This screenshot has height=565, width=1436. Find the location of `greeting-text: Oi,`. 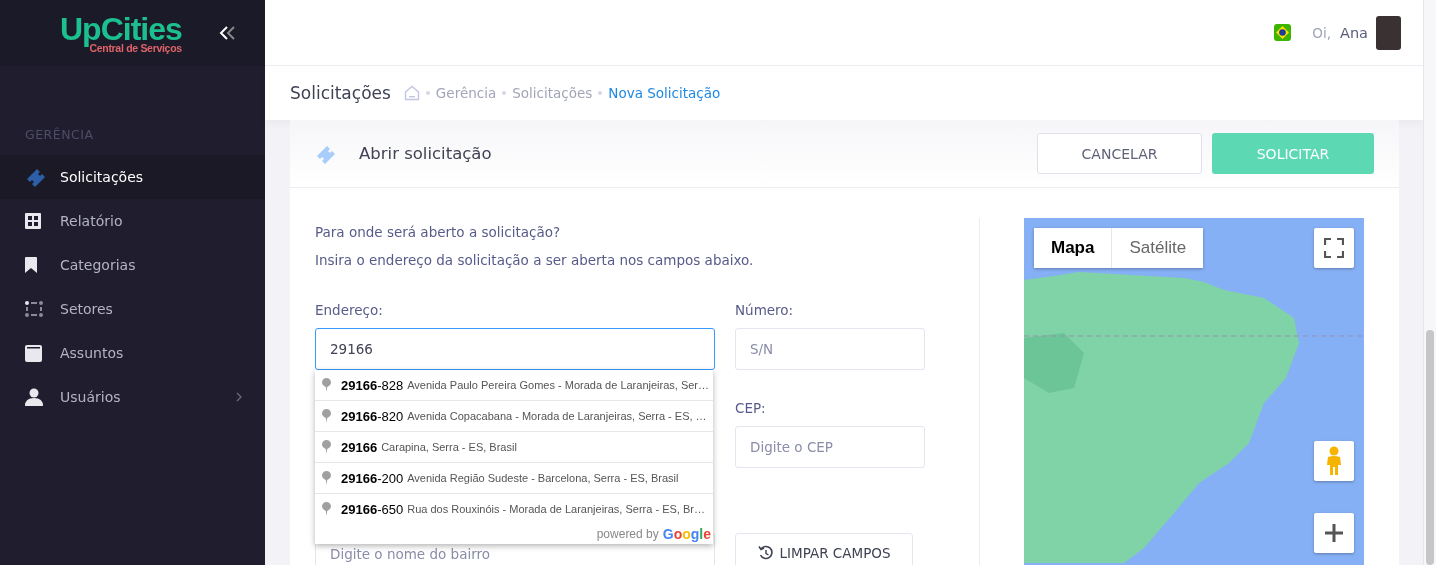

greeting-text: Oi, is located at coordinates (1321, 32).